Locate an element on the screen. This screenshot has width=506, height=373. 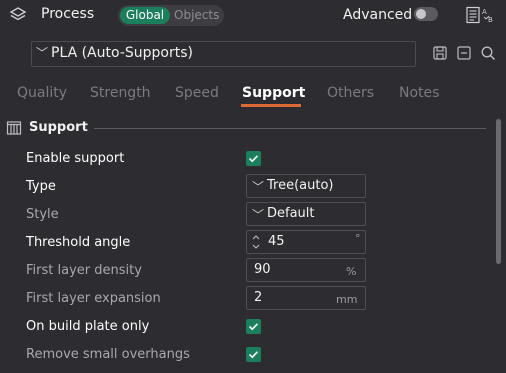
stepper-arrows-icon is located at coordinates (256, 242).